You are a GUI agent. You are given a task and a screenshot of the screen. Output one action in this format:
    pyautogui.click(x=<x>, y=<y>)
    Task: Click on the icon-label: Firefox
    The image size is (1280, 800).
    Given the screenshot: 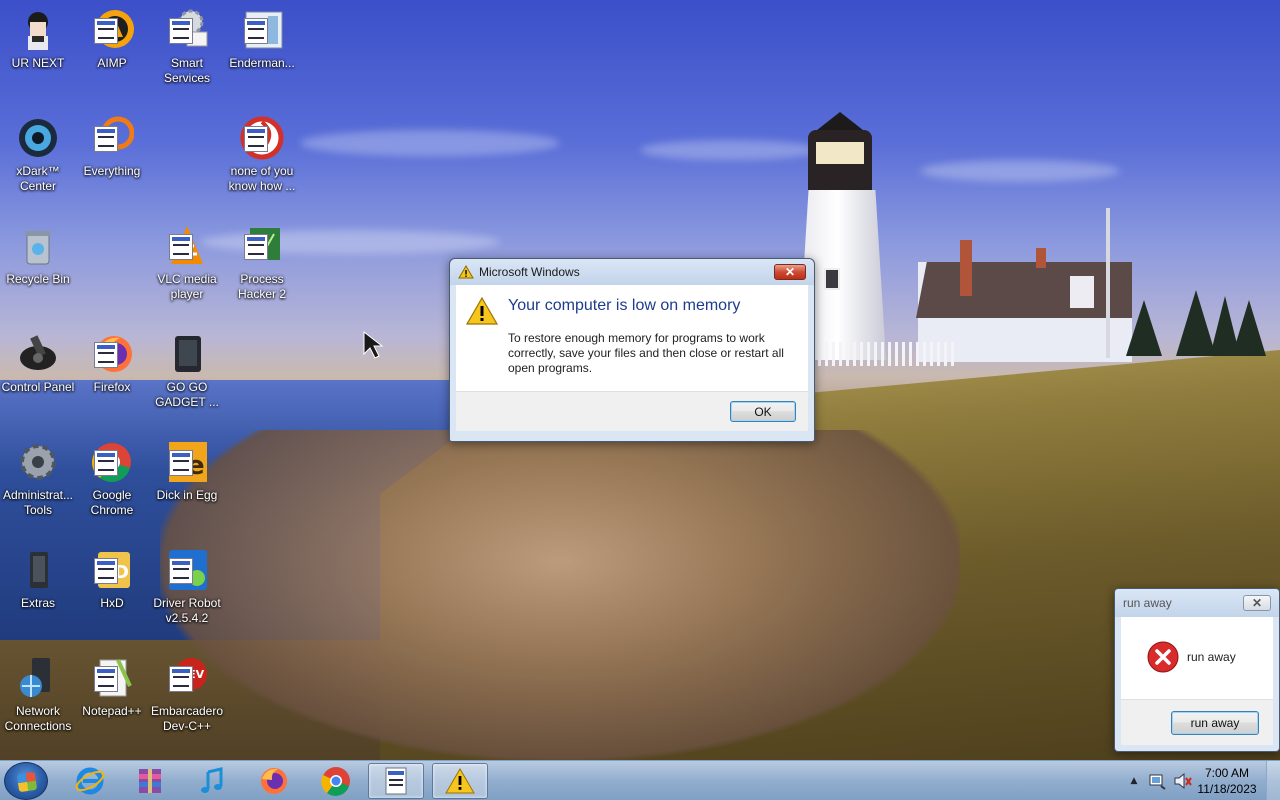 What is the action you would take?
    pyautogui.click(x=112, y=387)
    